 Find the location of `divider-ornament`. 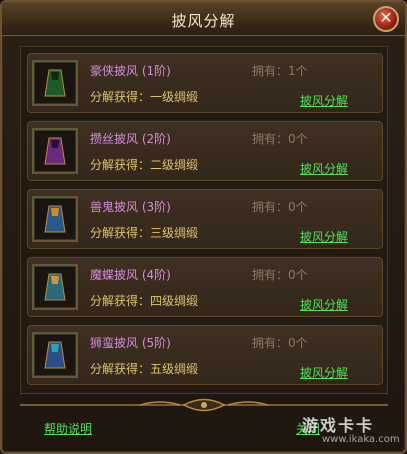

divider-ornament is located at coordinates (204, 405).